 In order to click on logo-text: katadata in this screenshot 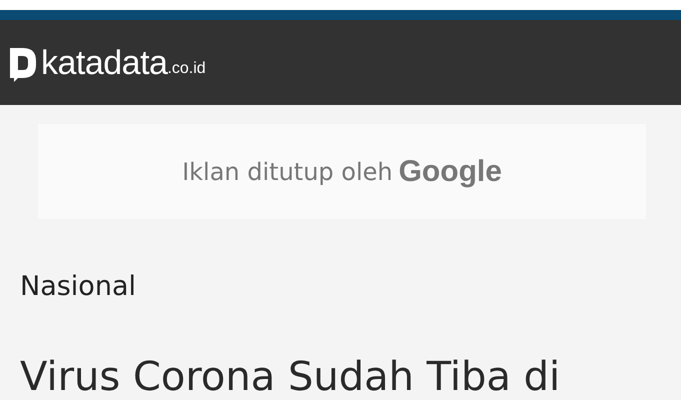, I will do `click(104, 63)`.